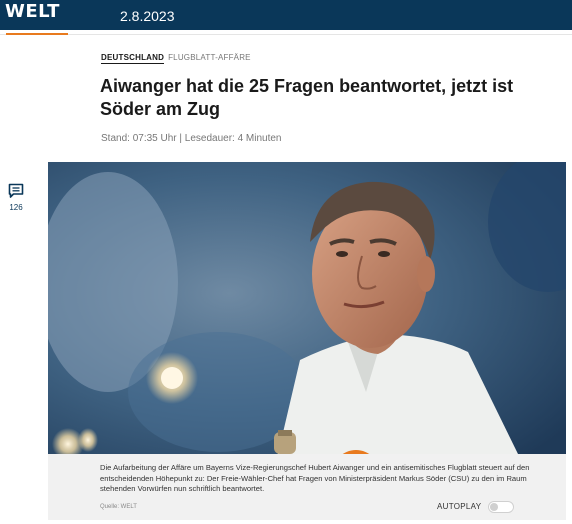  What do you see at coordinates (494, 507) in the screenshot?
I see `toggle-knob` at bounding box center [494, 507].